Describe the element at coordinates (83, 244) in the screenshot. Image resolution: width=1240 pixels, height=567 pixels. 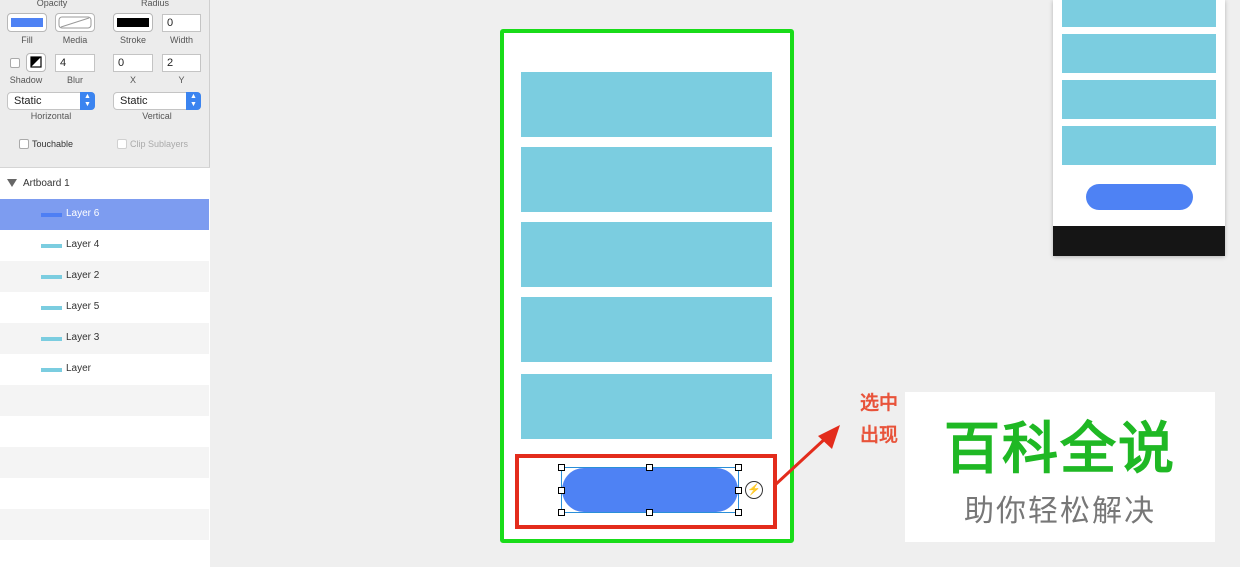
I see `layer-label: Layer 4` at that location.